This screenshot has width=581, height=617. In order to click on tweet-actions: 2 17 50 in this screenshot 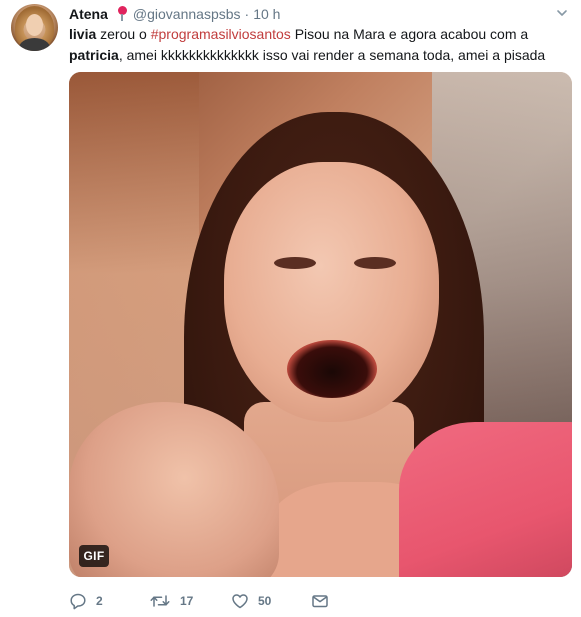, I will do `click(319, 601)`.